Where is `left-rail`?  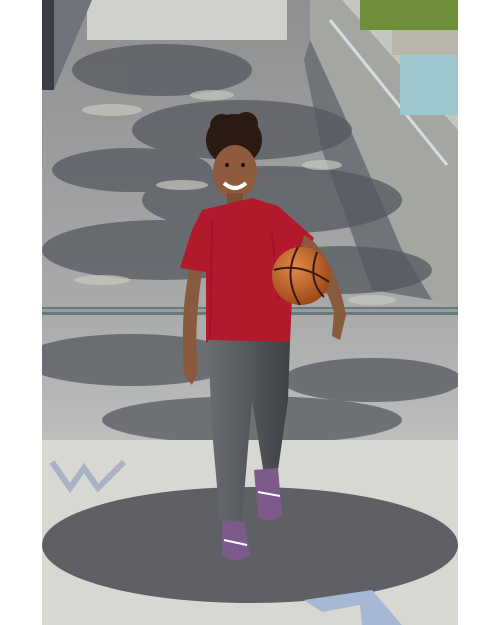 left-rail is located at coordinates (48, 45).